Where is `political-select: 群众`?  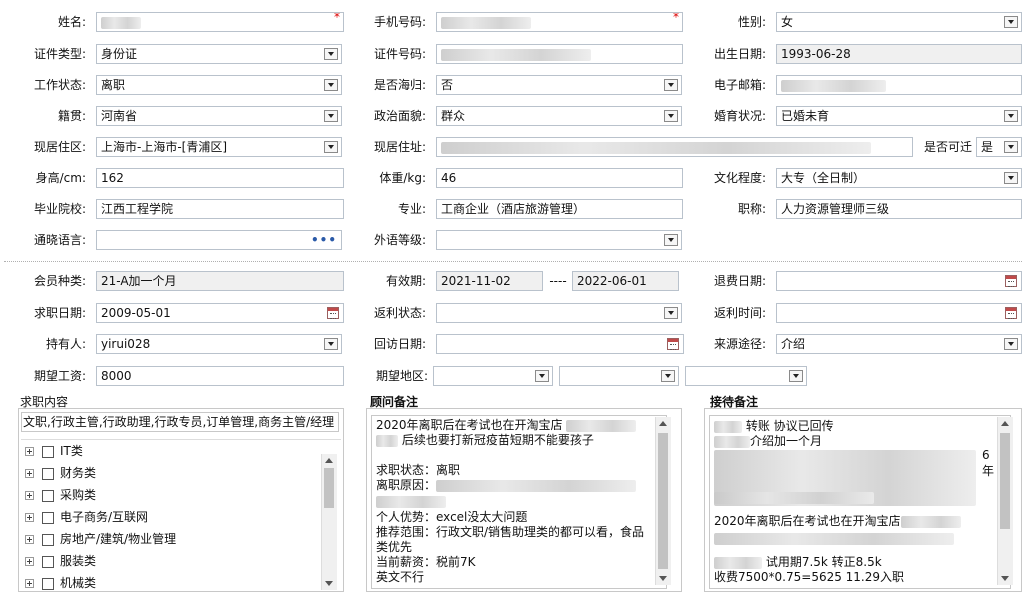
political-select: 群众 is located at coordinates (559, 116).